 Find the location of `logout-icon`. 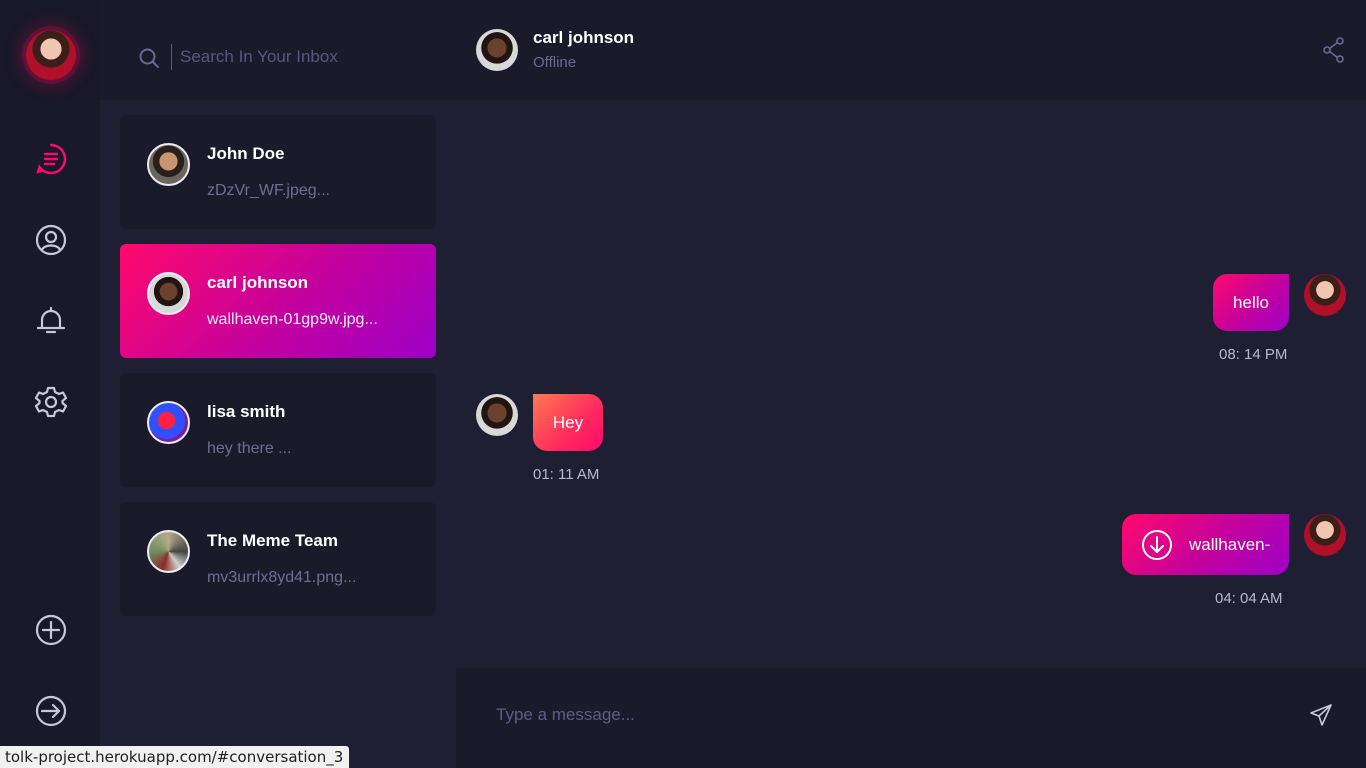

logout-icon is located at coordinates (51, 711).